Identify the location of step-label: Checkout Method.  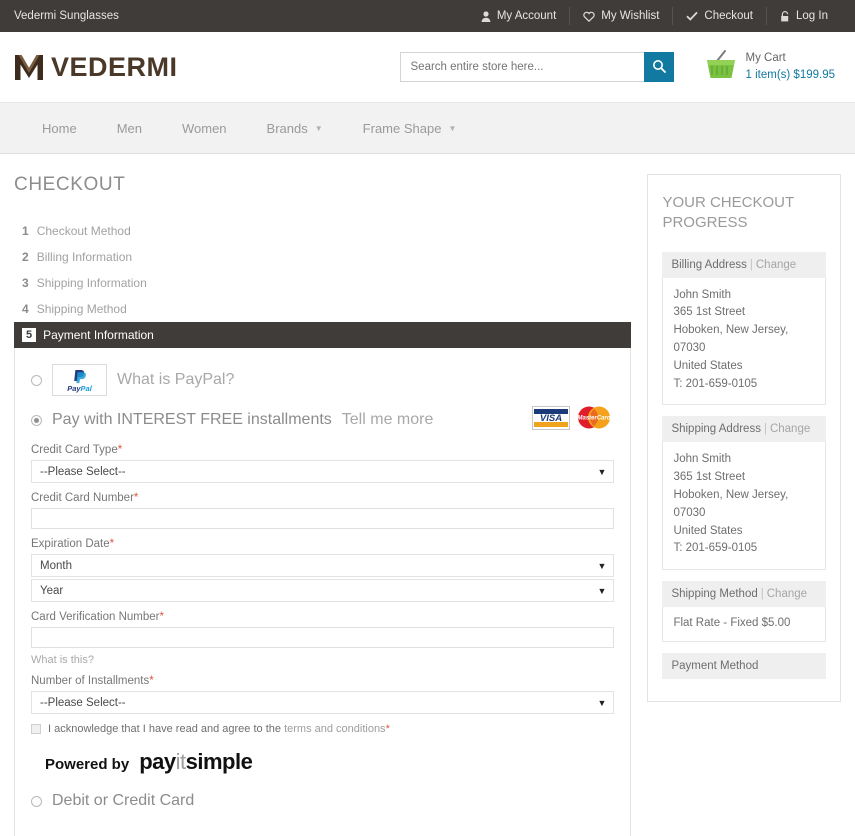
(83, 231).